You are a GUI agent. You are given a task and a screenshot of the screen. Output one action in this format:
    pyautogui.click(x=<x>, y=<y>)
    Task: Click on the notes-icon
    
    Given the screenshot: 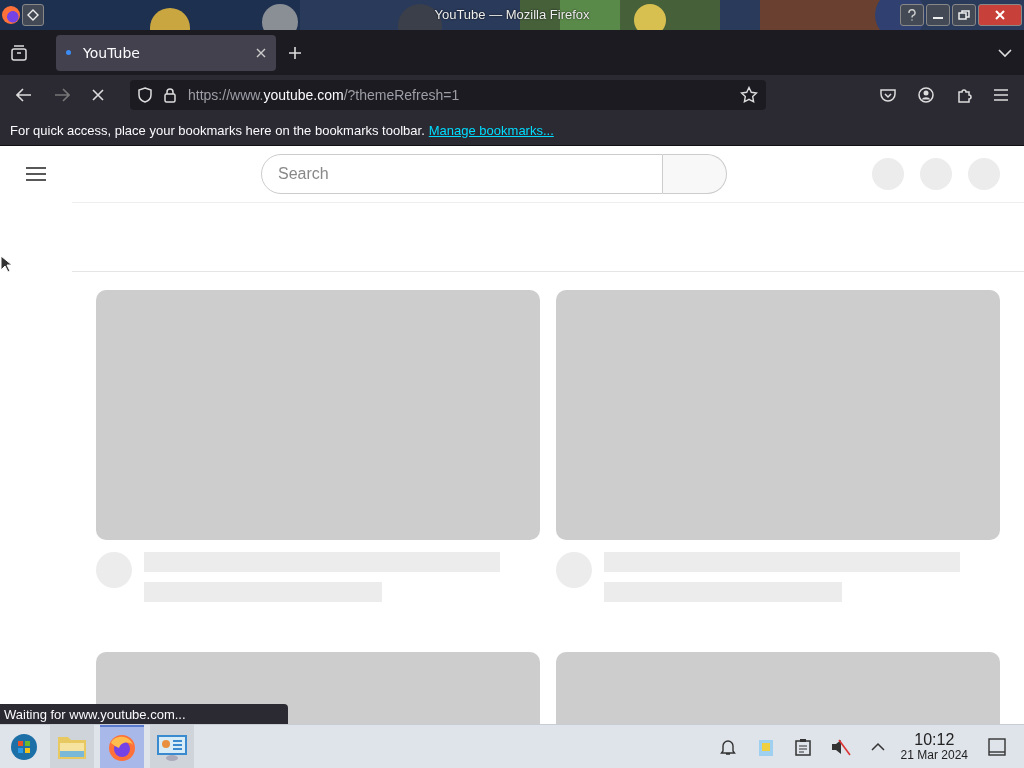 What is the action you would take?
    pyautogui.click(x=802, y=746)
    